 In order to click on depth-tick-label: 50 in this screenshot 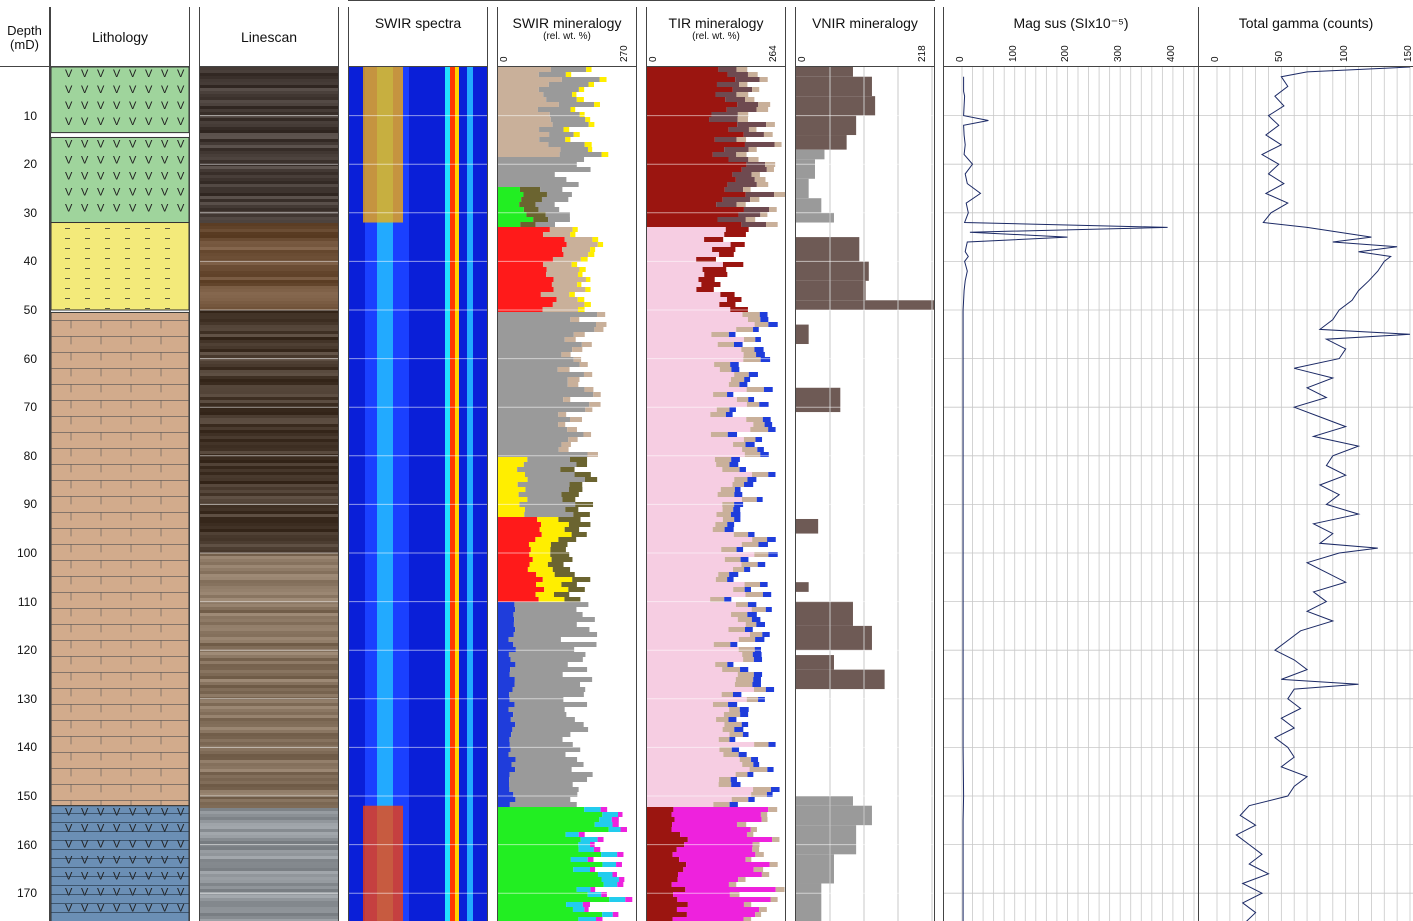, I will do `click(30, 310)`.